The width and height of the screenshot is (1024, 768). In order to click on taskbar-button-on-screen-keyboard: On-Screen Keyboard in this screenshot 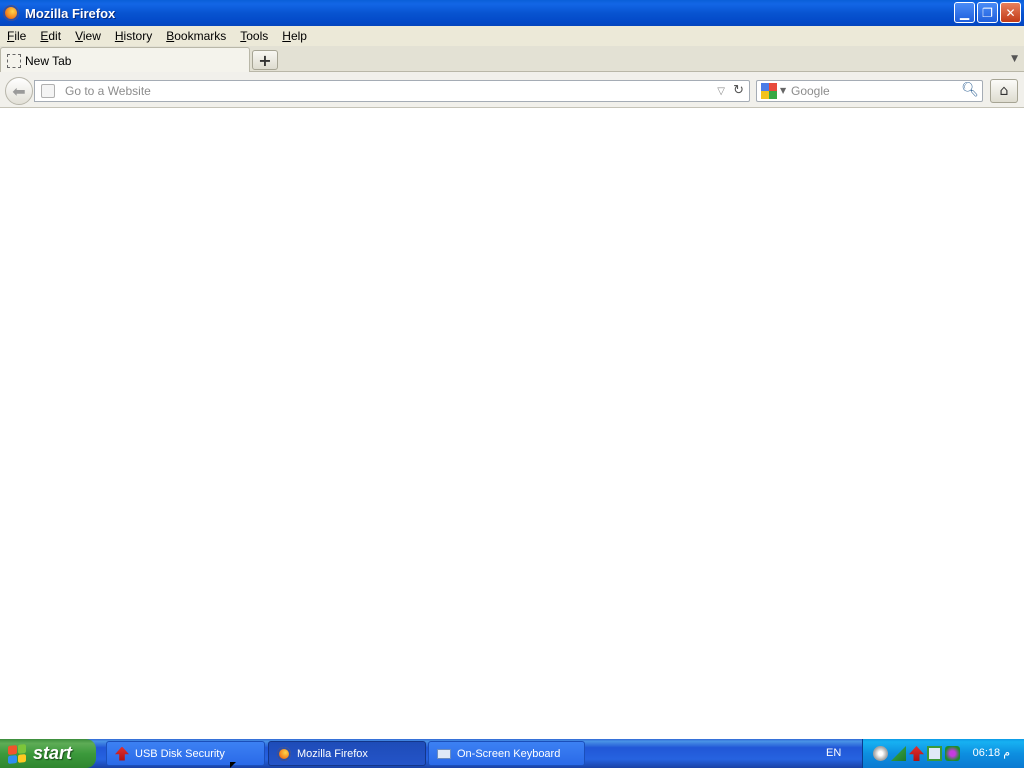, I will do `click(506, 753)`.